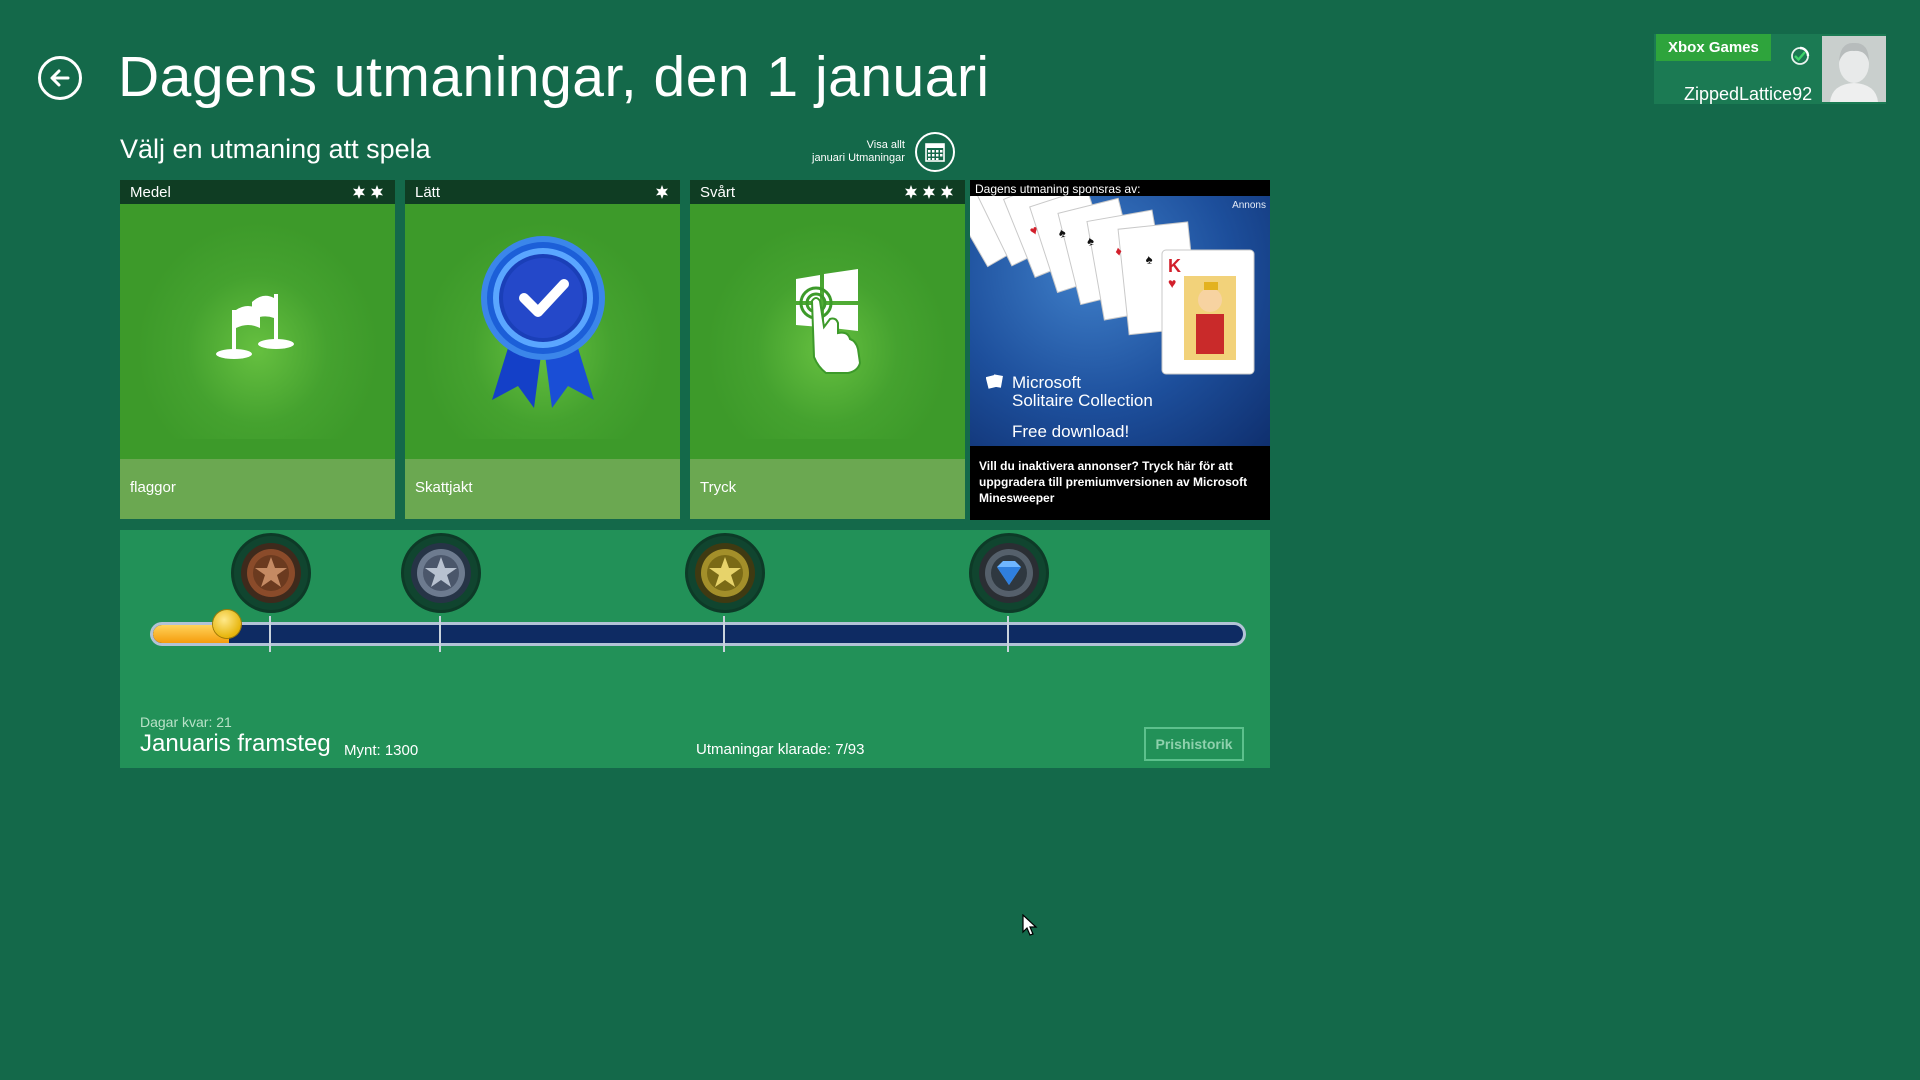 Image resolution: width=1920 pixels, height=1080 pixels. What do you see at coordinates (934, 152) in the screenshot?
I see `calendar-icon` at bounding box center [934, 152].